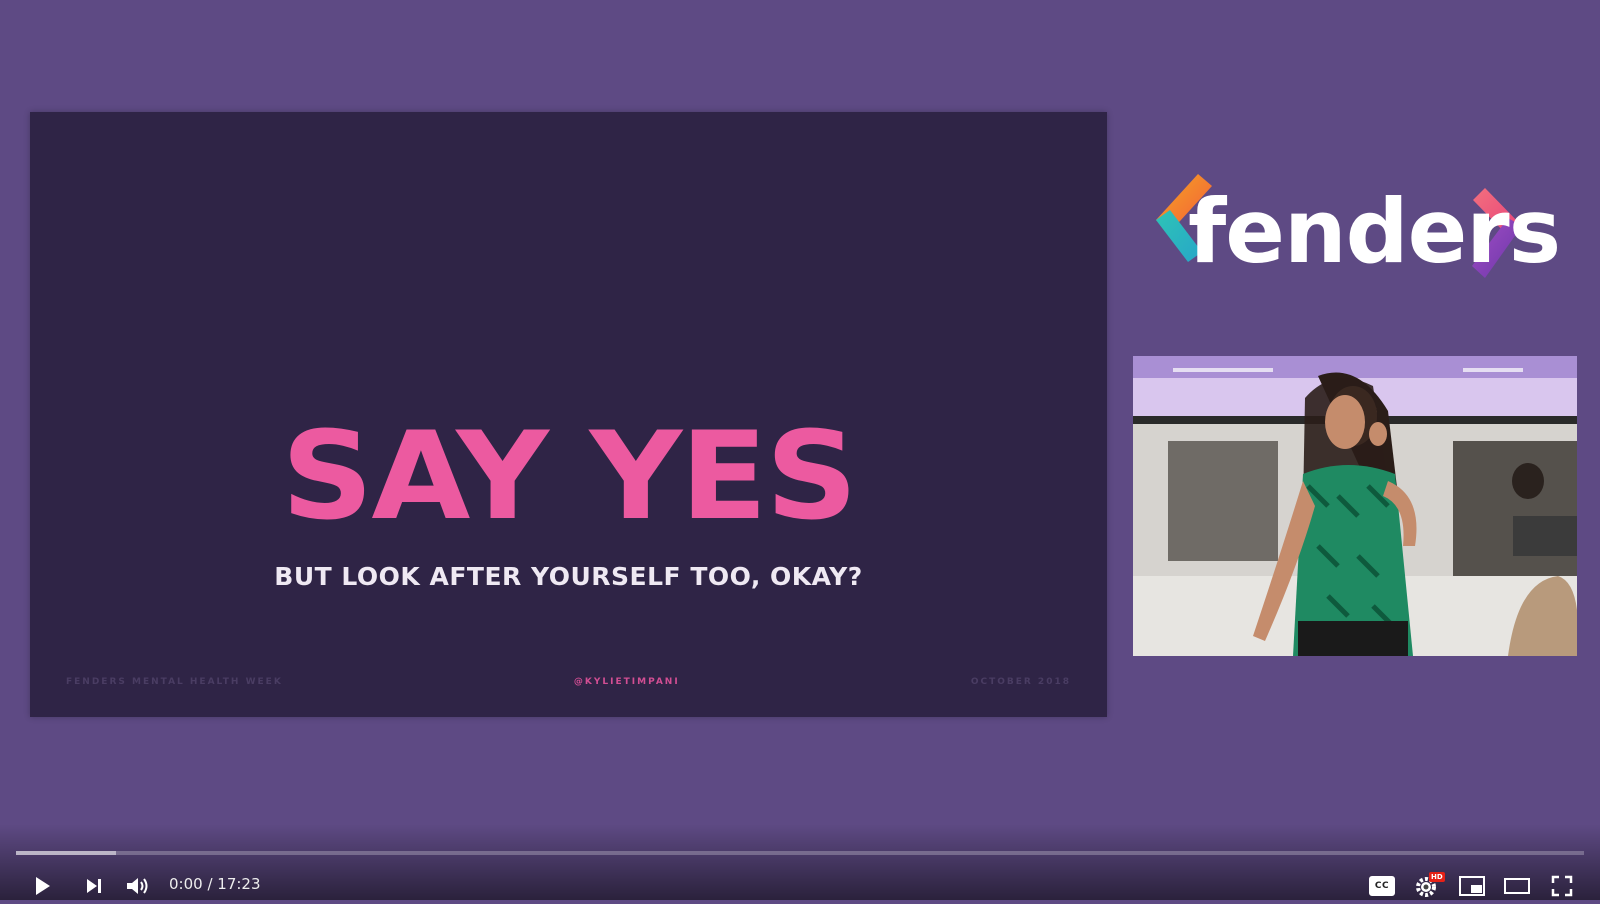 The image size is (1600, 904). I want to click on next-icon, so click(94, 886).